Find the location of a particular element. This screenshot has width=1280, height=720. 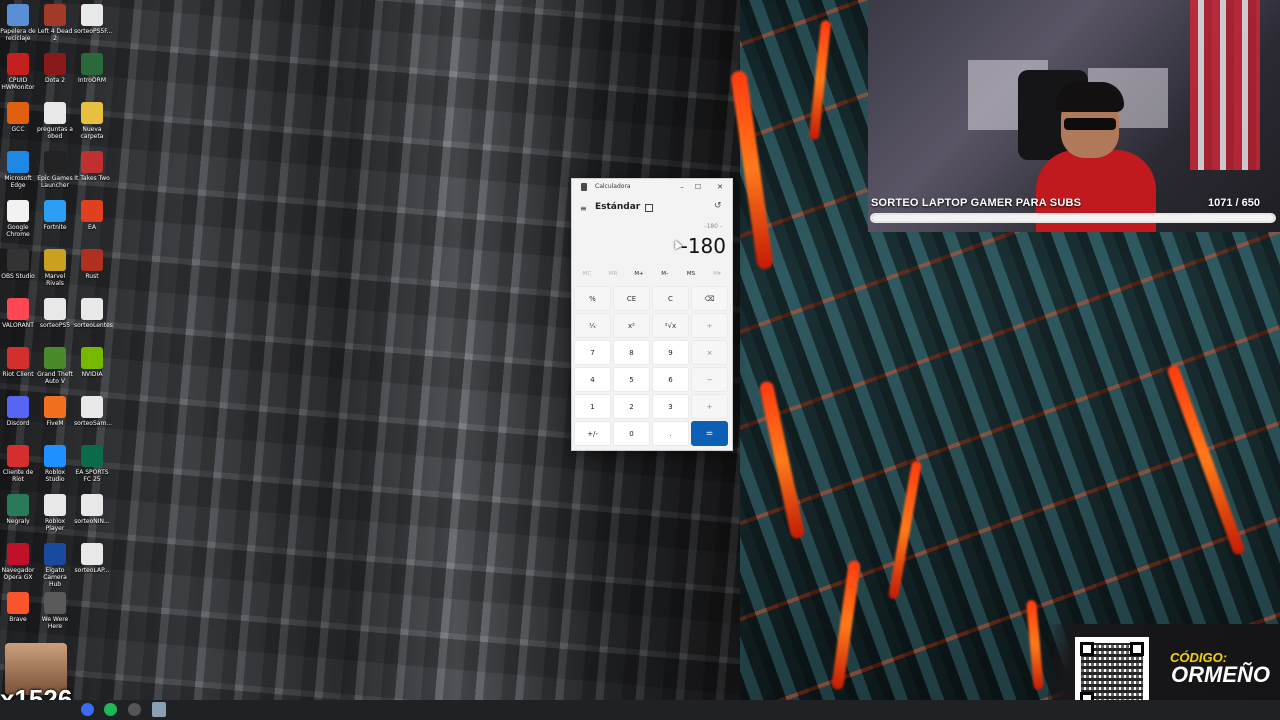

desktop-shortcut: preguntas a obed is located at coordinates (55, 121).